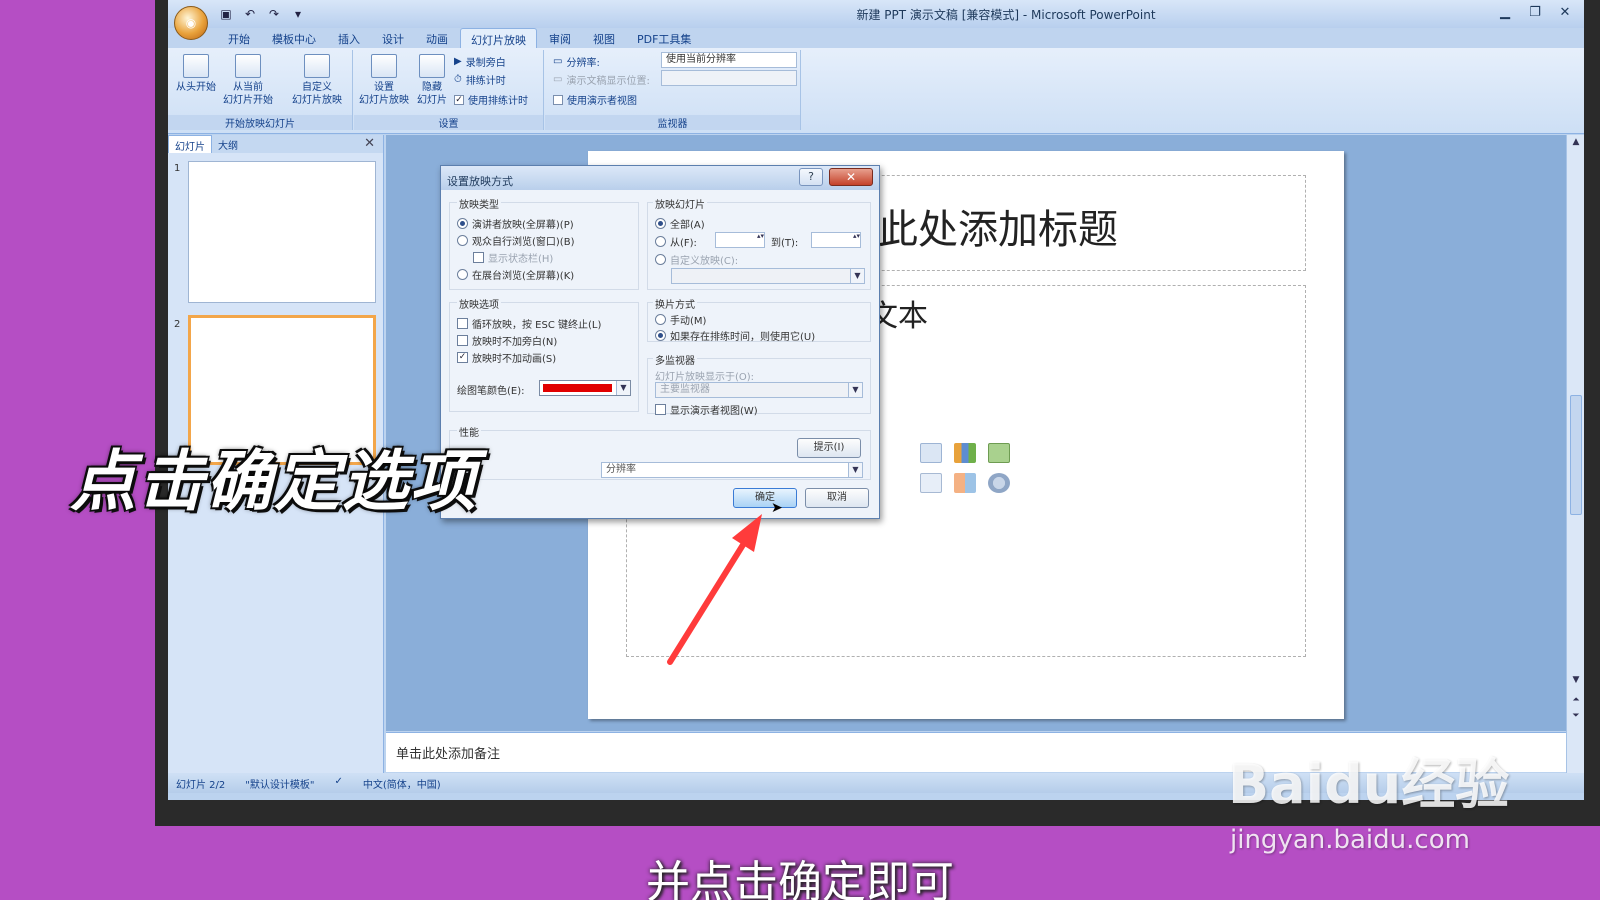  What do you see at coordinates (190, 144) in the screenshot?
I see `tab-slides: 幻灯片` at bounding box center [190, 144].